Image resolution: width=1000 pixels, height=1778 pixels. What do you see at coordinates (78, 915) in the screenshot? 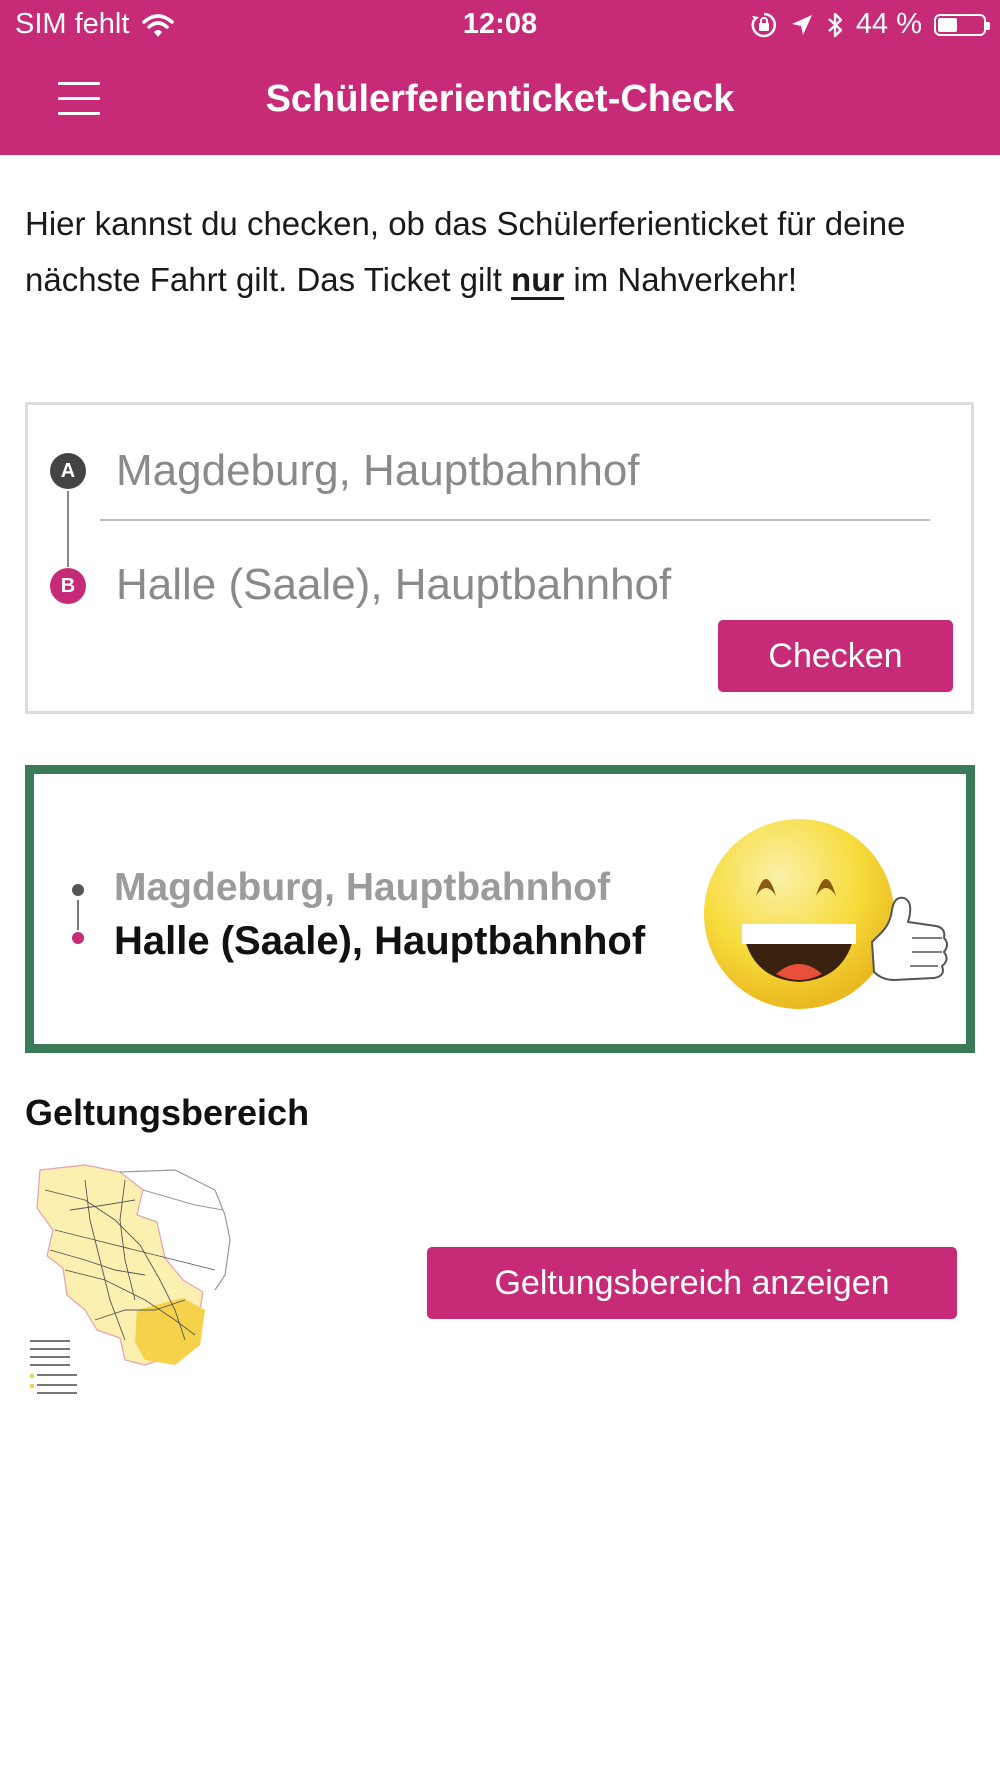
I see `result-connector` at bounding box center [78, 915].